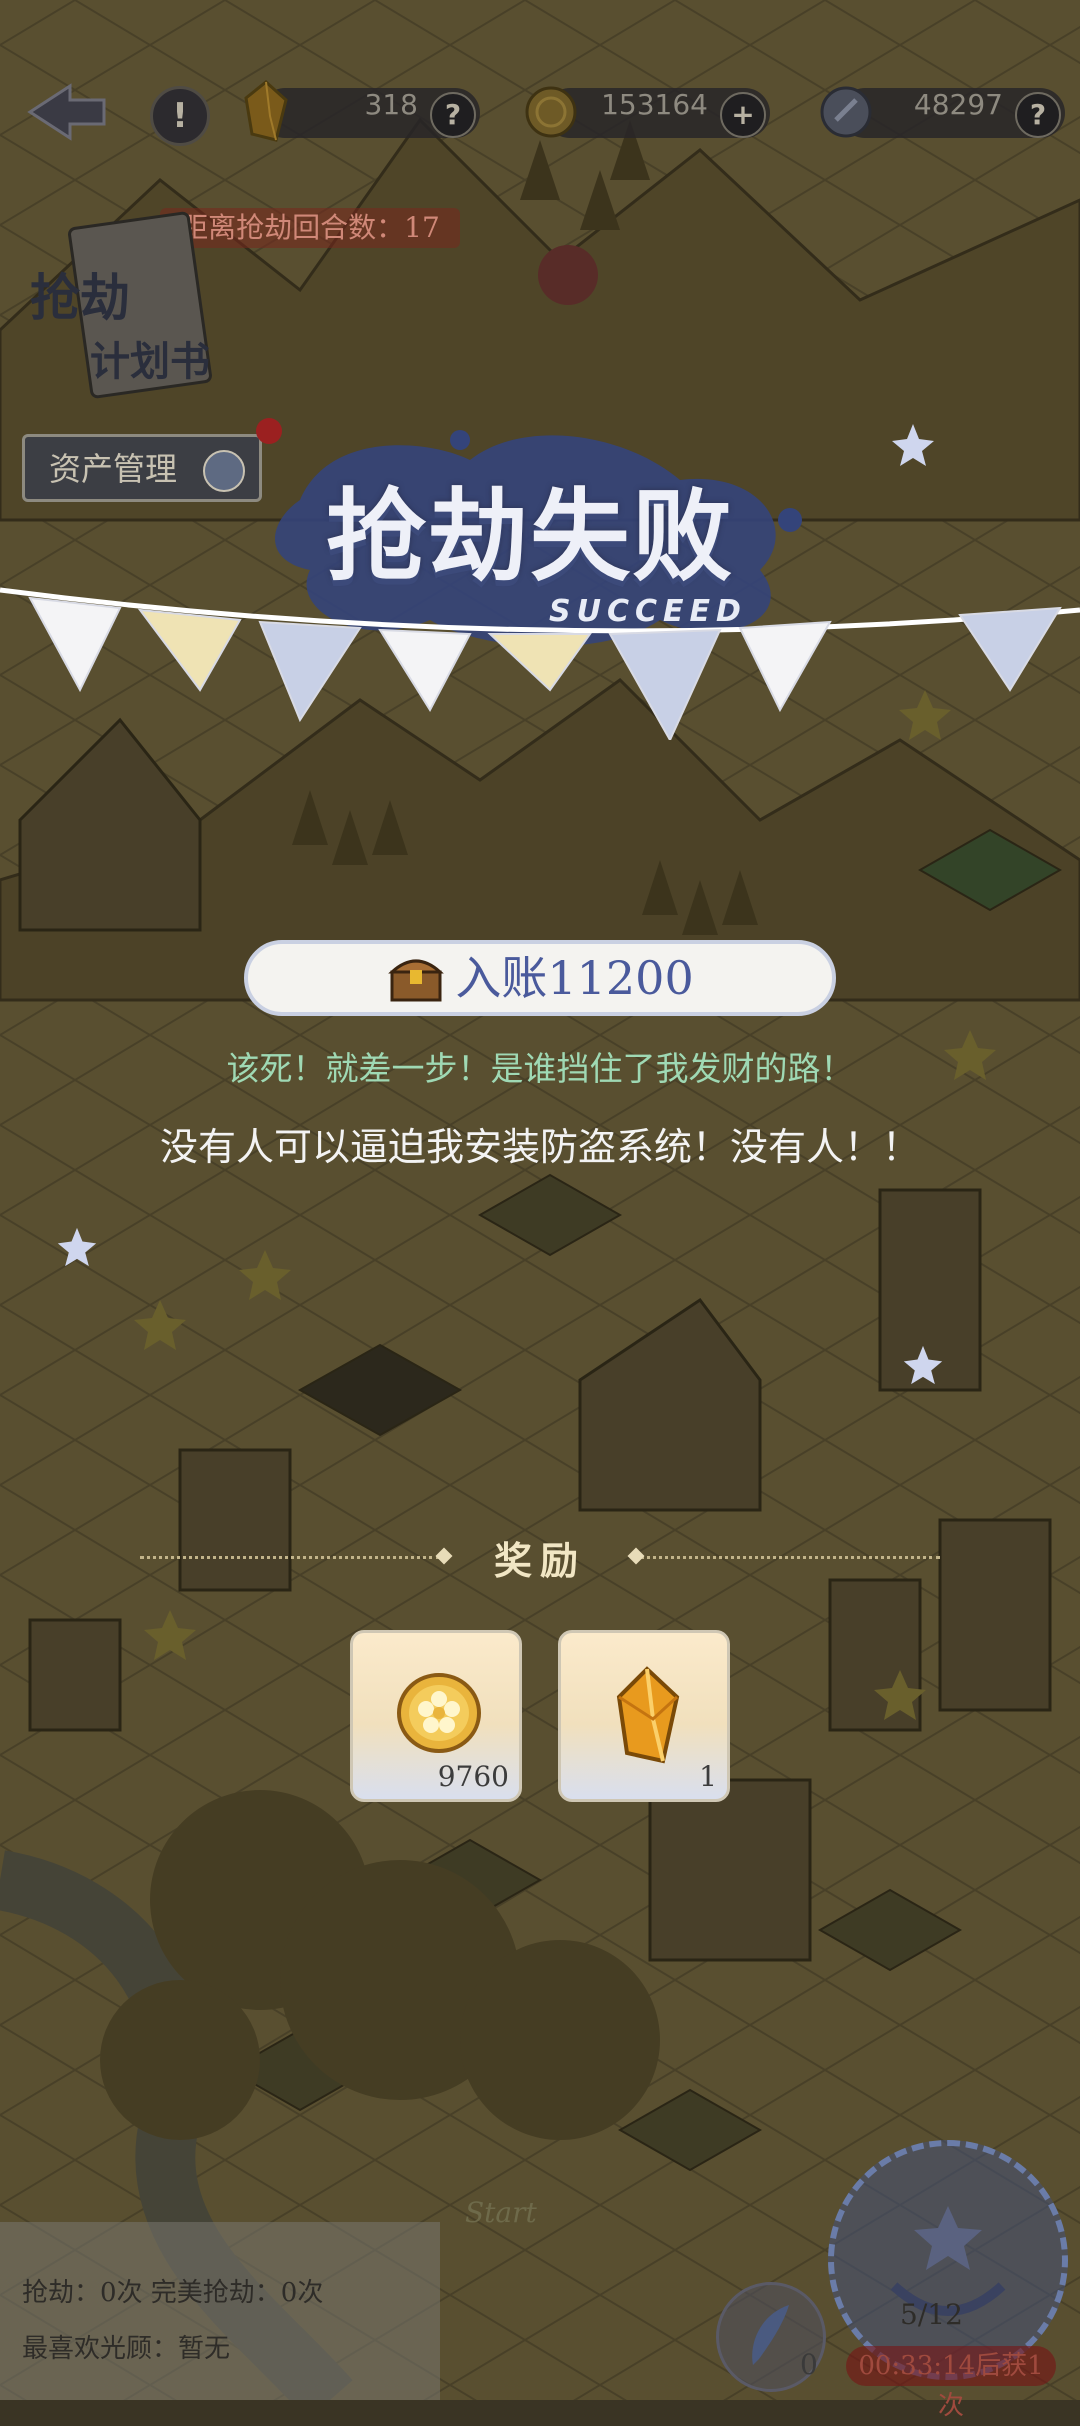 Image resolution: width=1080 pixels, height=2426 pixels. Describe the element at coordinates (958, 104) in the screenshot. I see `silver-count: 48297` at that location.